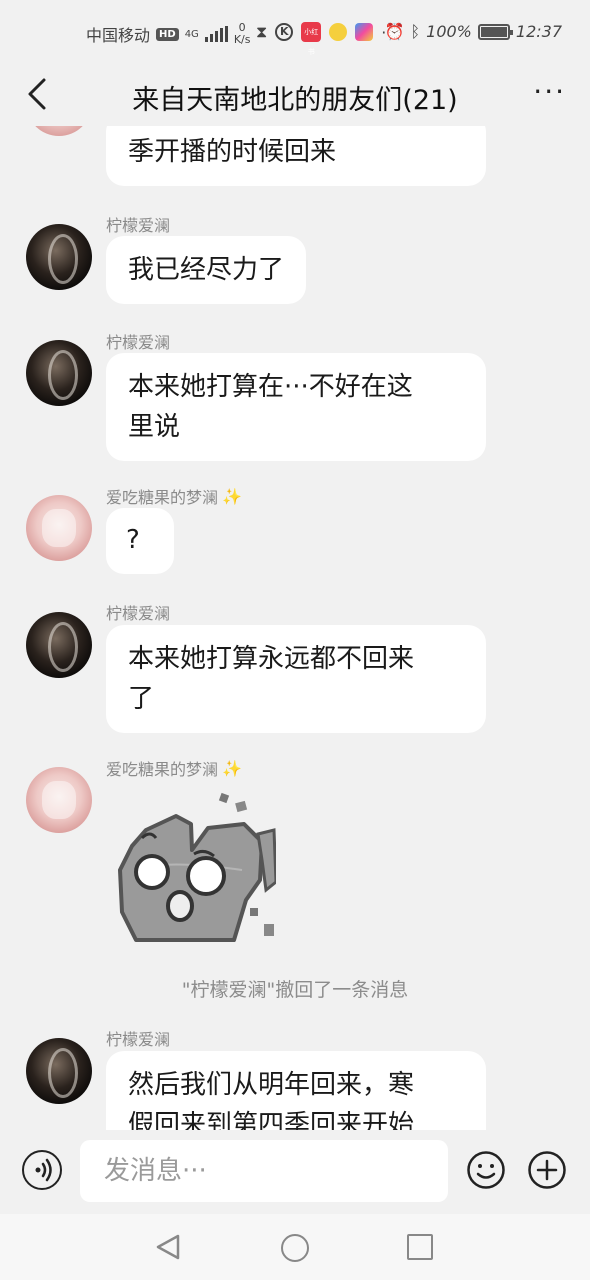  I want to click on message-bubble: 本来她打算永远都不回来 了, so click(296, 679).